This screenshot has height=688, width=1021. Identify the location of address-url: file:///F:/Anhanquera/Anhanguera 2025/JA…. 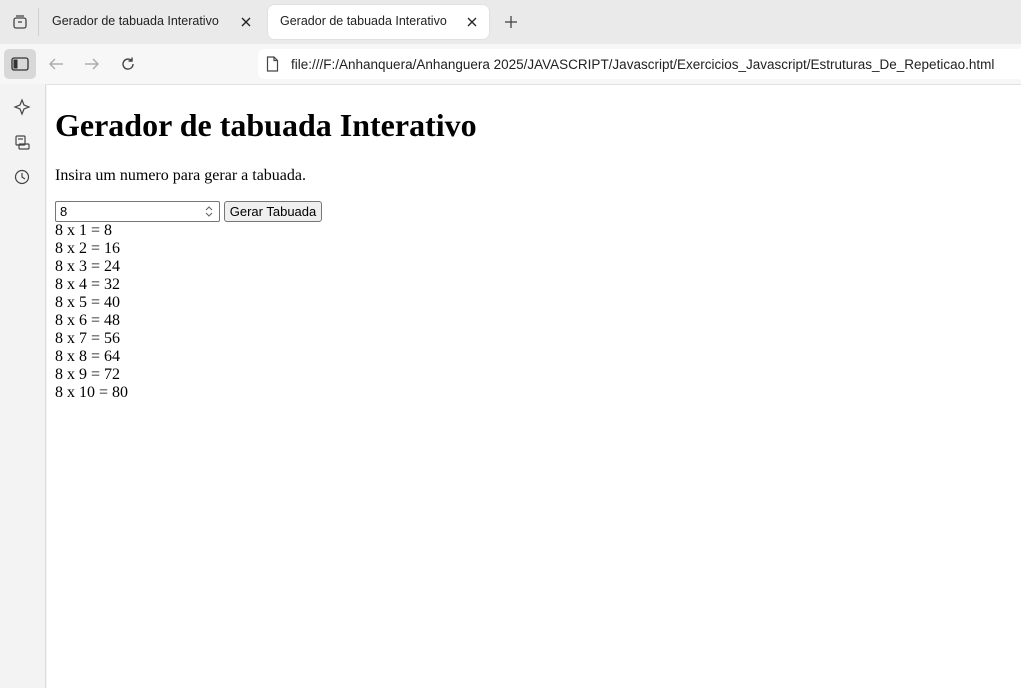
(643, 64).